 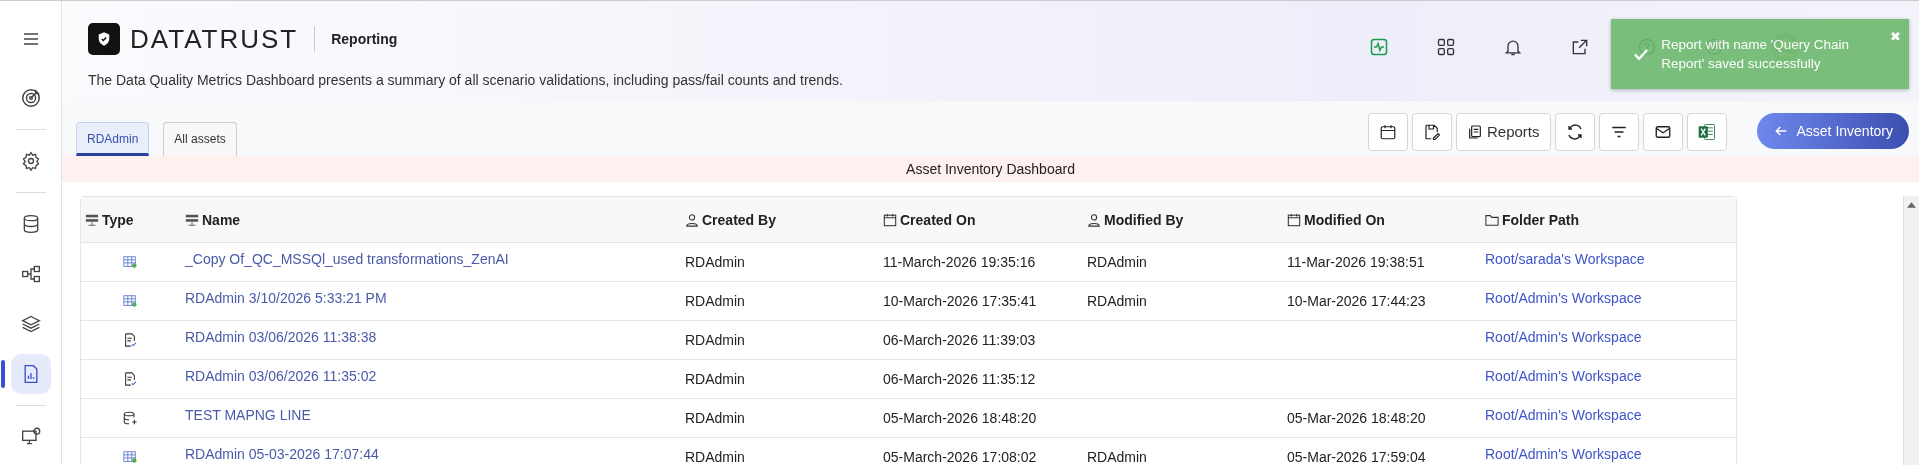 What do you see at coordinates (960, 457) in the screenshot?
I see `table-cell: 05-March-2026 17:08:02` at bounding box center [960, 457].